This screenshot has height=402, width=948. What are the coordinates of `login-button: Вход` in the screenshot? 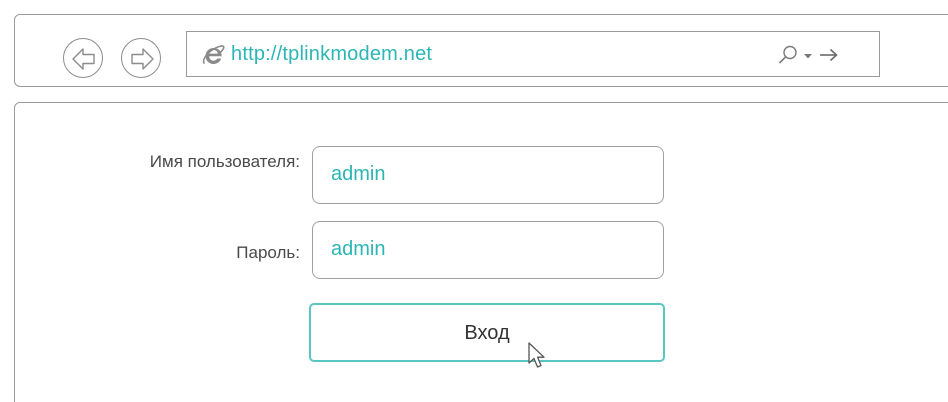 It's located at (487, 332).